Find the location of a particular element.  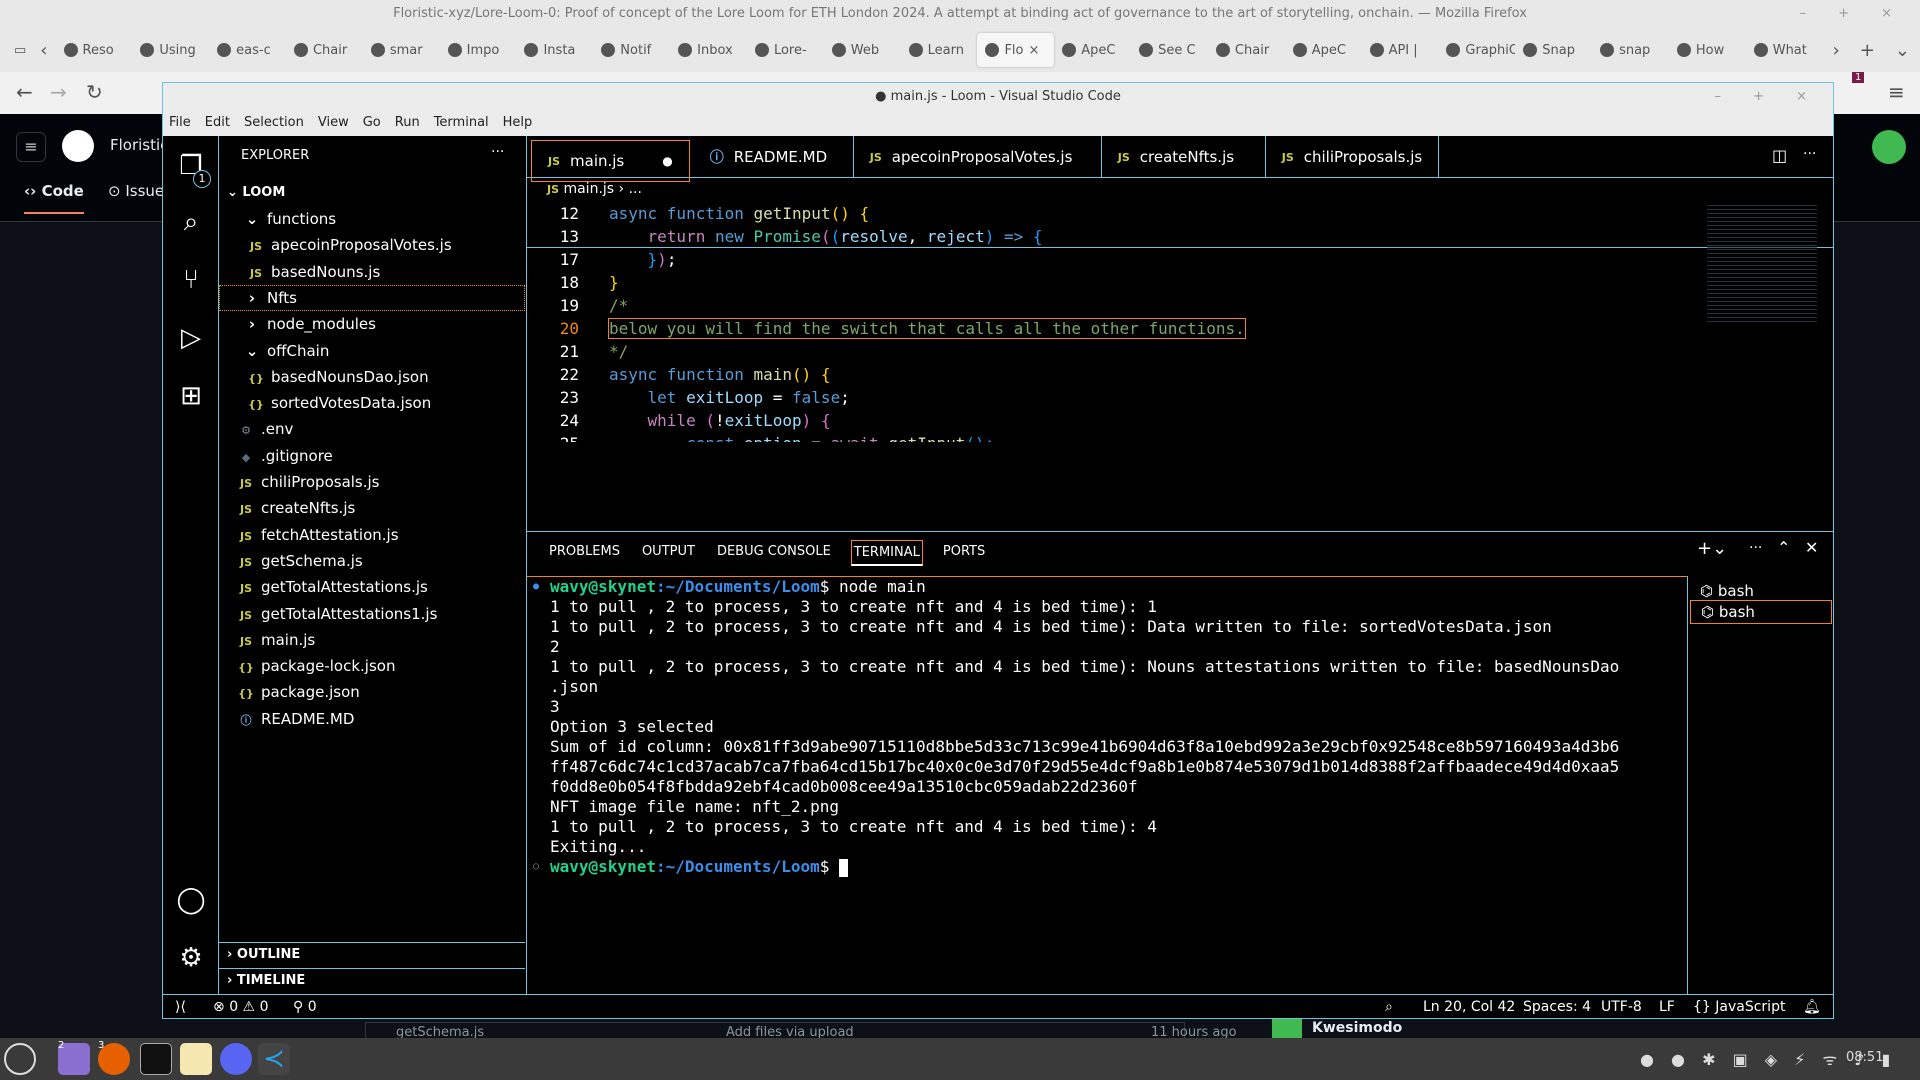

tree-item: {} package.json is located at coordinates (372, 692).